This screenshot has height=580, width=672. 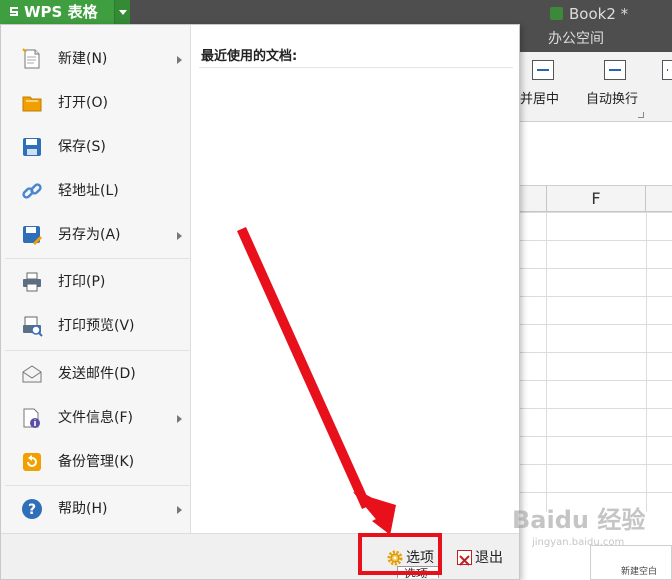 I want to click on column-header-f: F, so click(x=596, y=199).